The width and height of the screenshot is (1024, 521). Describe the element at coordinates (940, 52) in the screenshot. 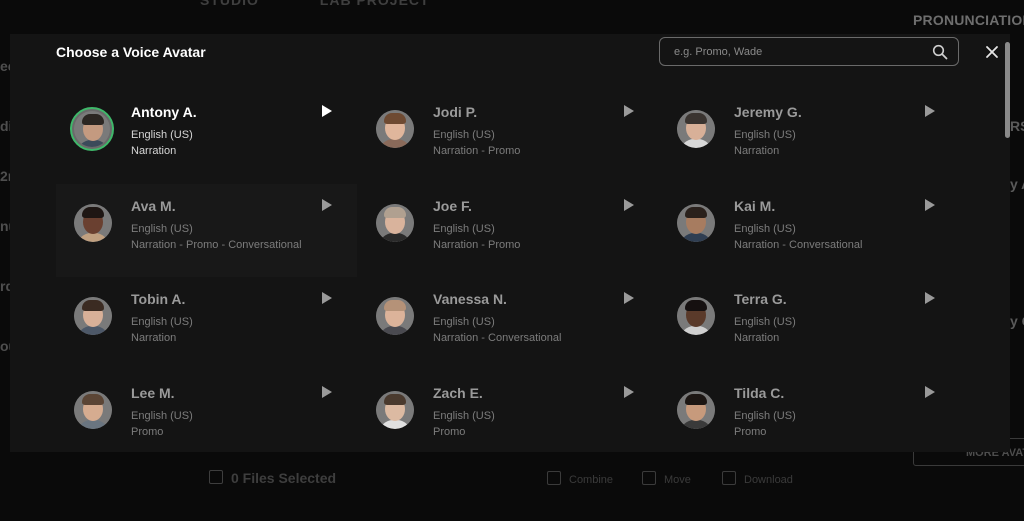

I see `search-icon` at that location.